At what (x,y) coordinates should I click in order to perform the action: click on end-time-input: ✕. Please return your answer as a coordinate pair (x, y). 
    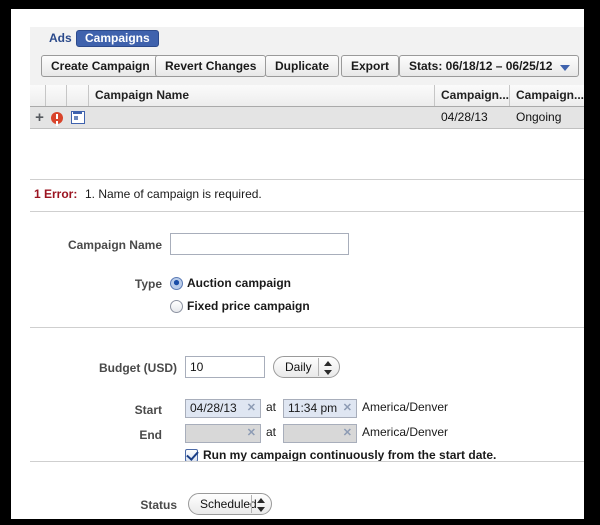
    Looking at the image, I should click on (320, 433).